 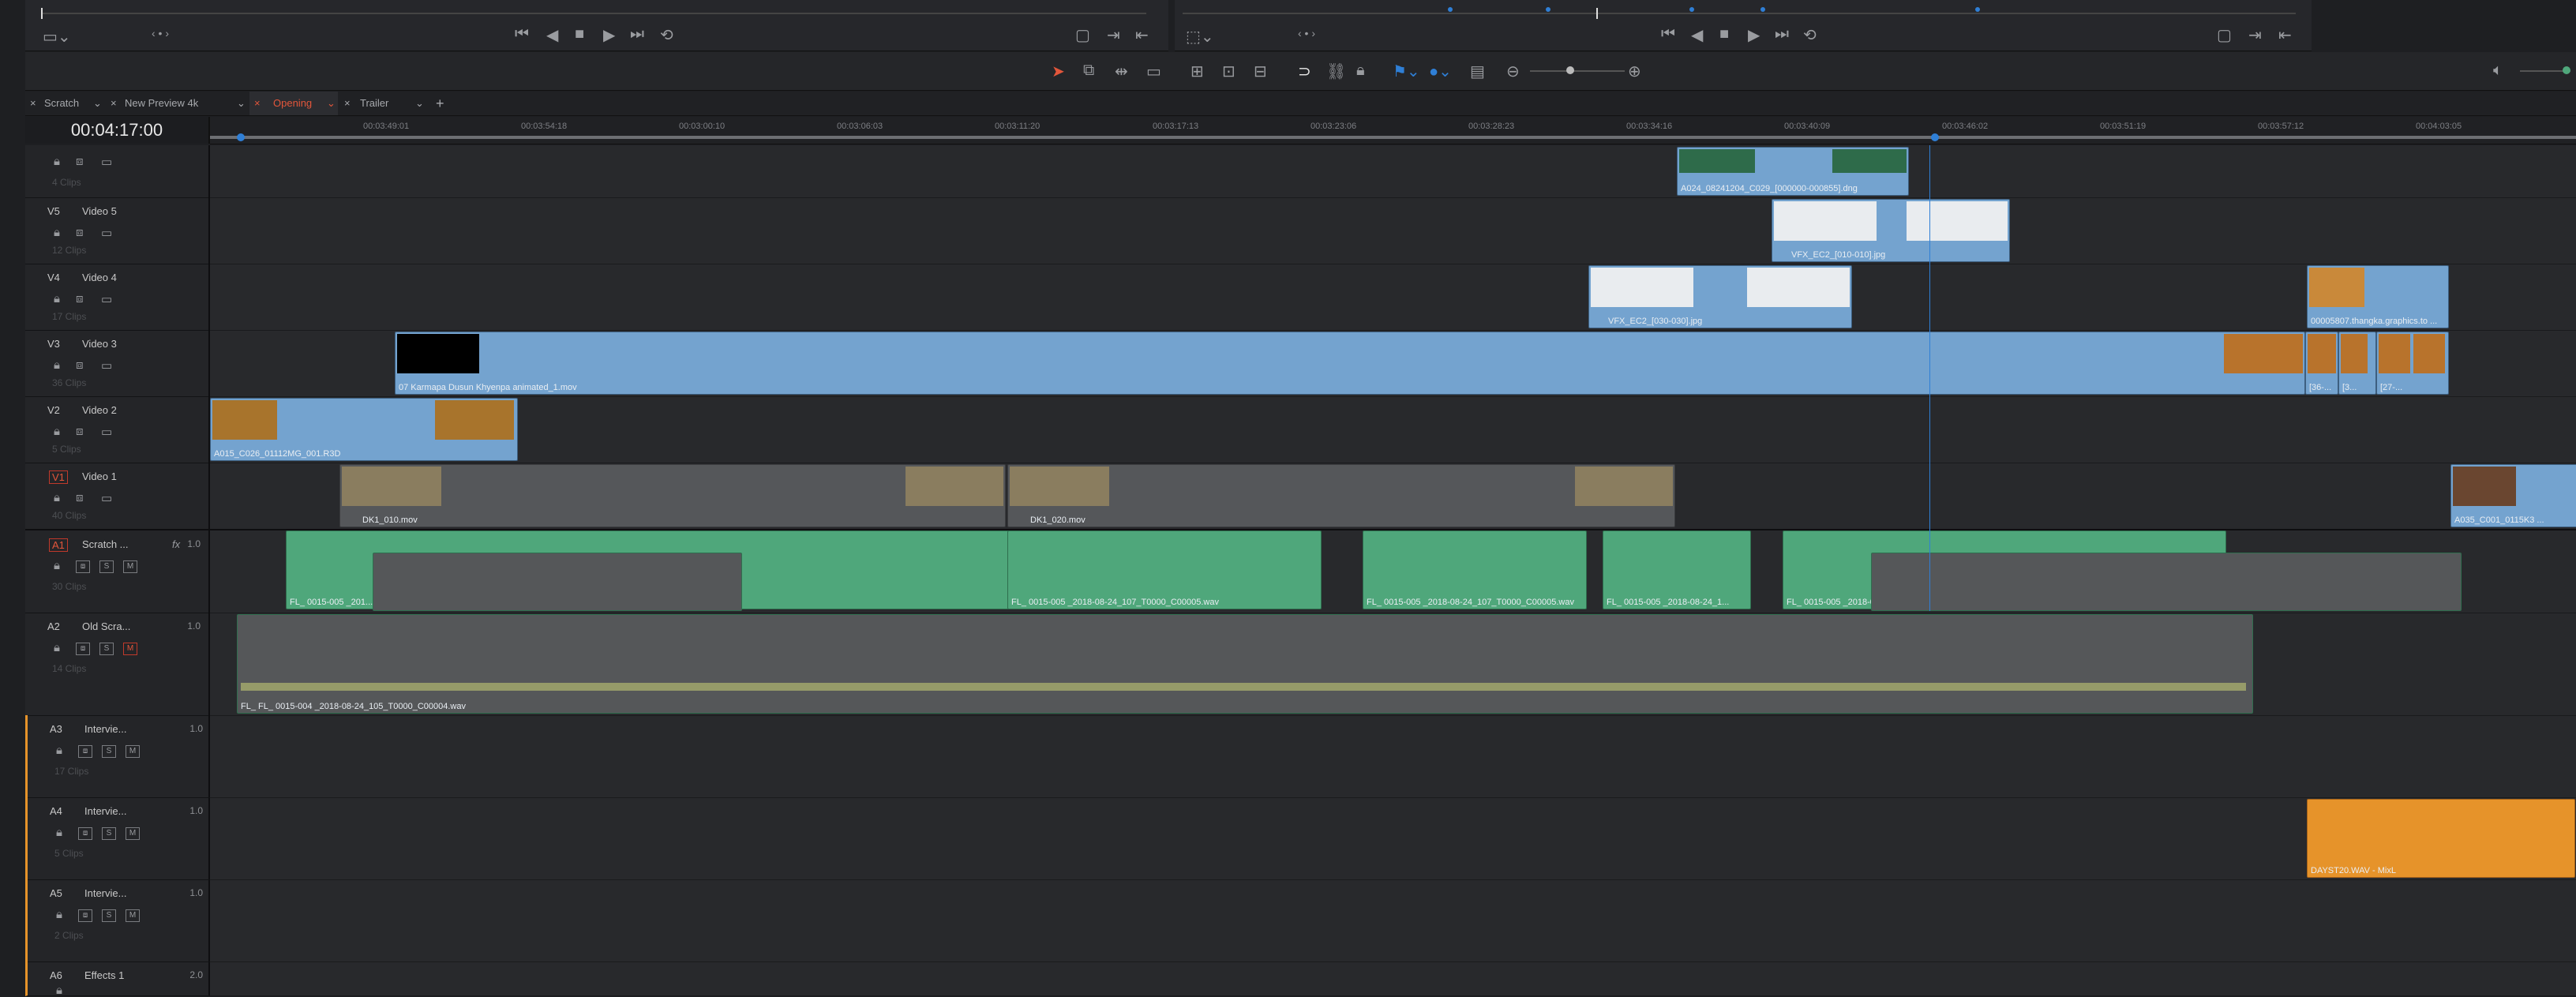 What do you see at coordinates (637, 34) in the screenshot?
I see `jump-end-icon: ⏭` at bounding box center [637, 34].